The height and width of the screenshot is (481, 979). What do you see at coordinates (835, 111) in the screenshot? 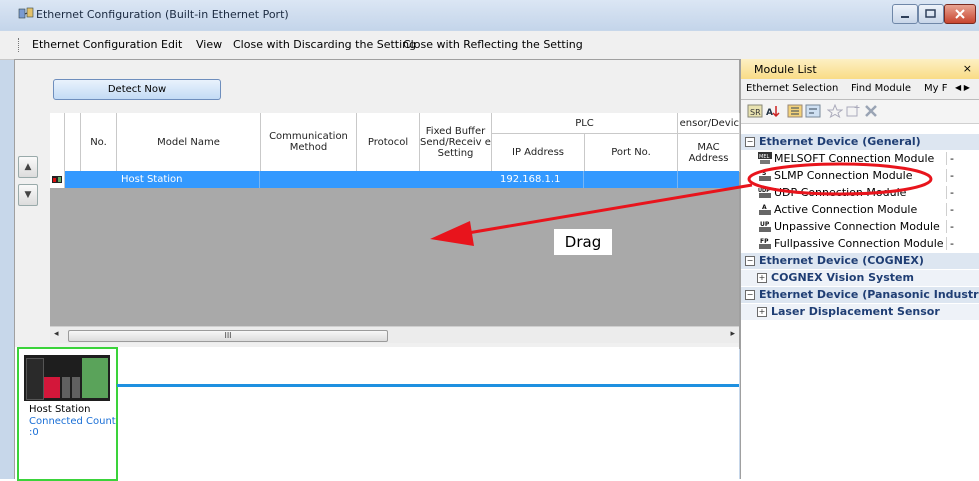
I see `favorite-star-icon` at bounding box center [835, 111].